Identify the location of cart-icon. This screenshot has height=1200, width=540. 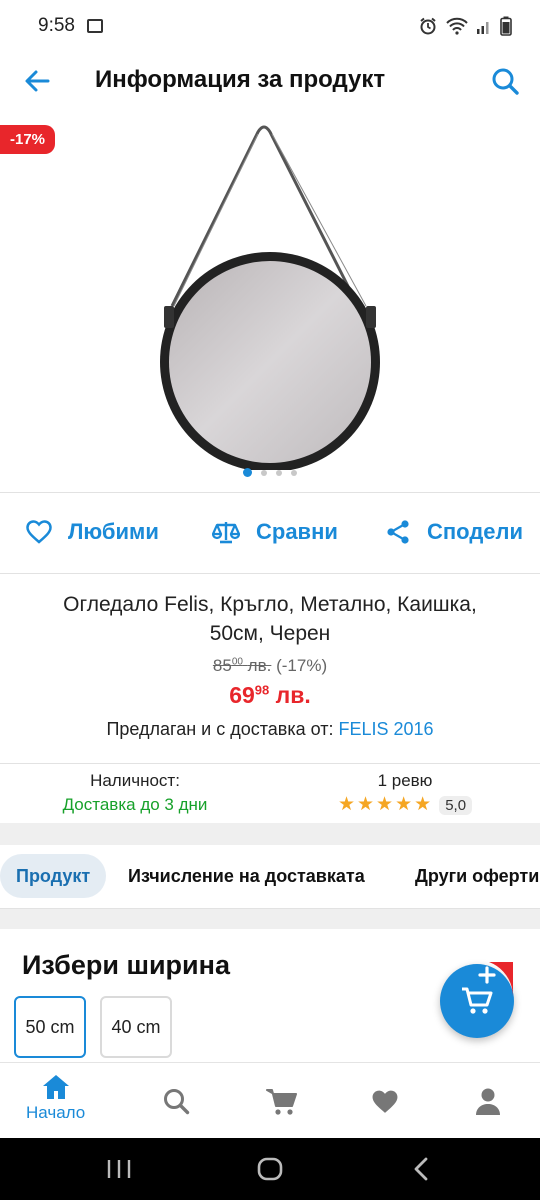
(281, 1102).